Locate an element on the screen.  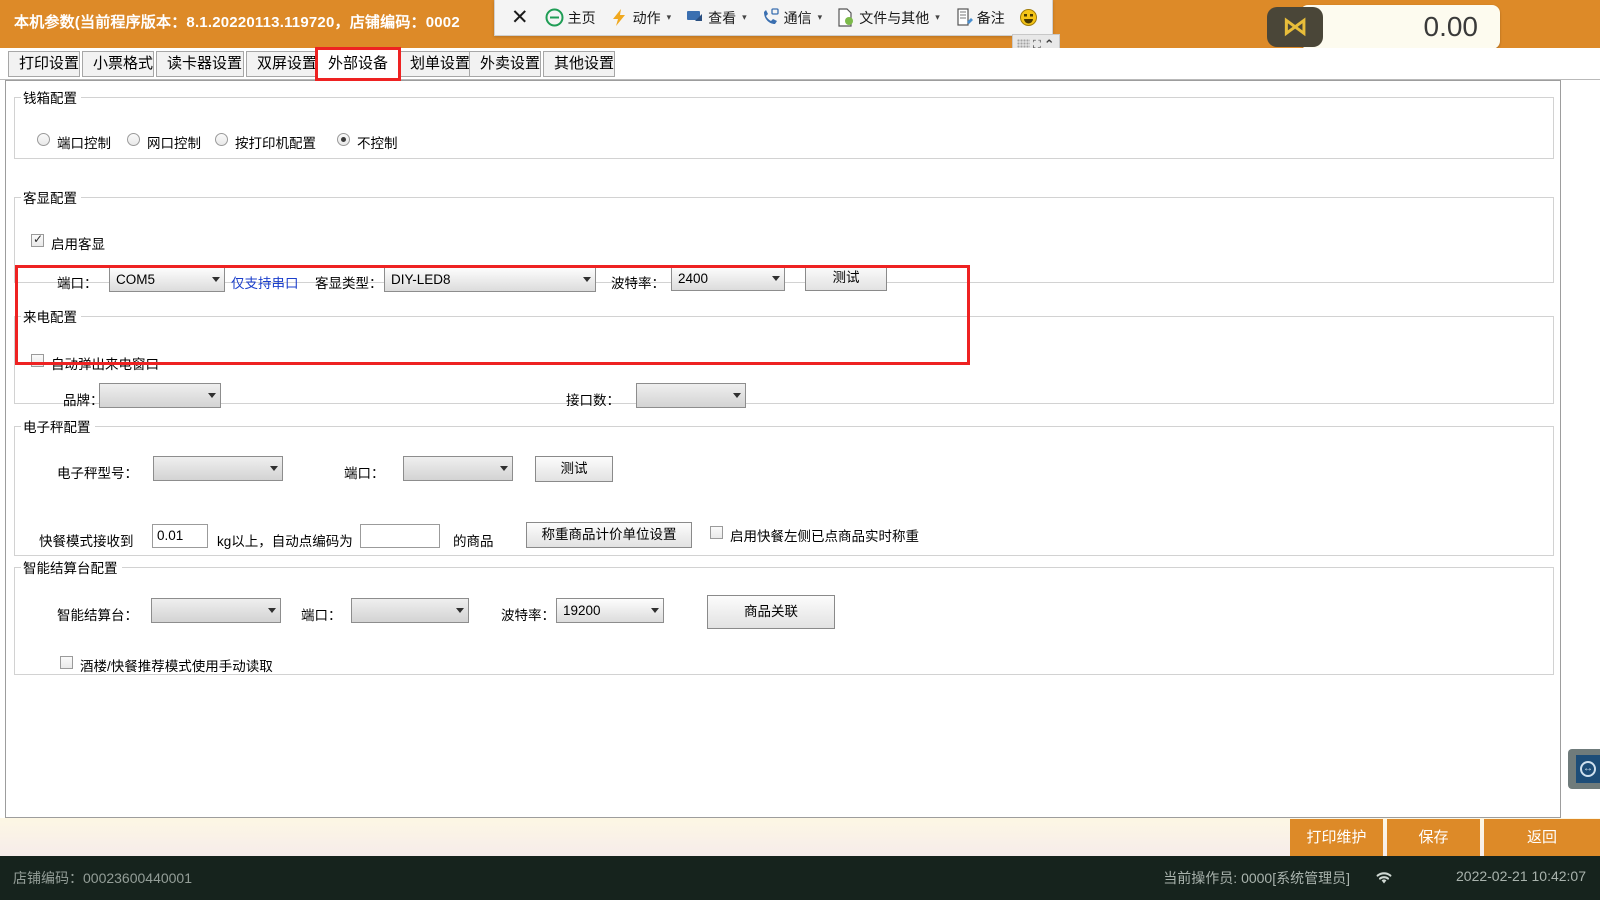
file-icon is located at coordinates (845, 17).